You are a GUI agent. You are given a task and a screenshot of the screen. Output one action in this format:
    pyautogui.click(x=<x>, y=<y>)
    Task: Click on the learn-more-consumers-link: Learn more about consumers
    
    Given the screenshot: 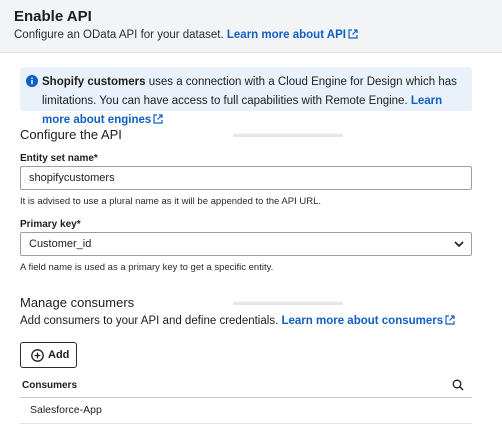 What is the action you would take?
    pyautogui.click(x=368, y=321)
    